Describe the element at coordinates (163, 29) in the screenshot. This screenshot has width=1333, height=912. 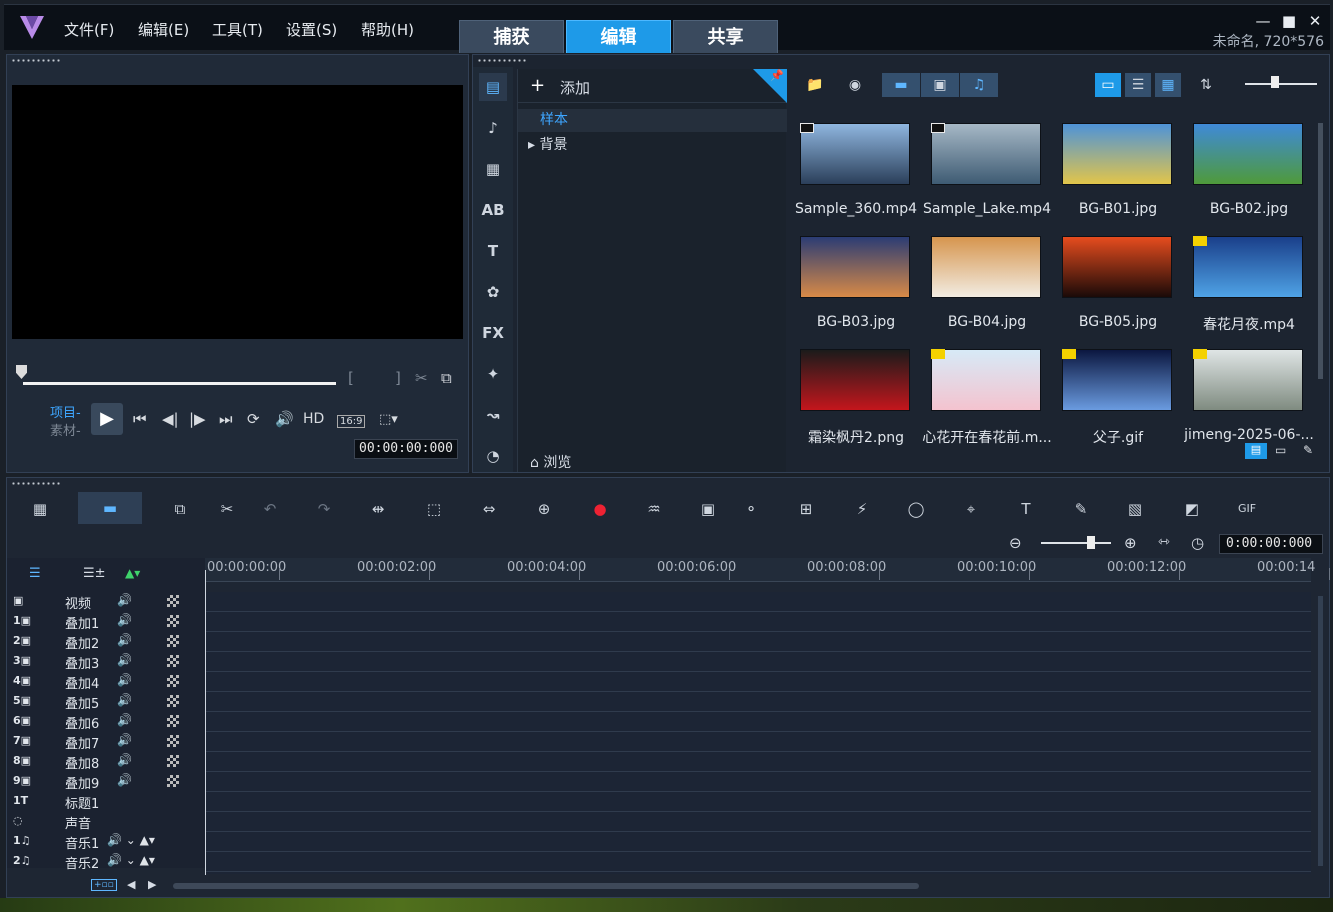
I see `menu-edit: 编辑(E)` at that location.